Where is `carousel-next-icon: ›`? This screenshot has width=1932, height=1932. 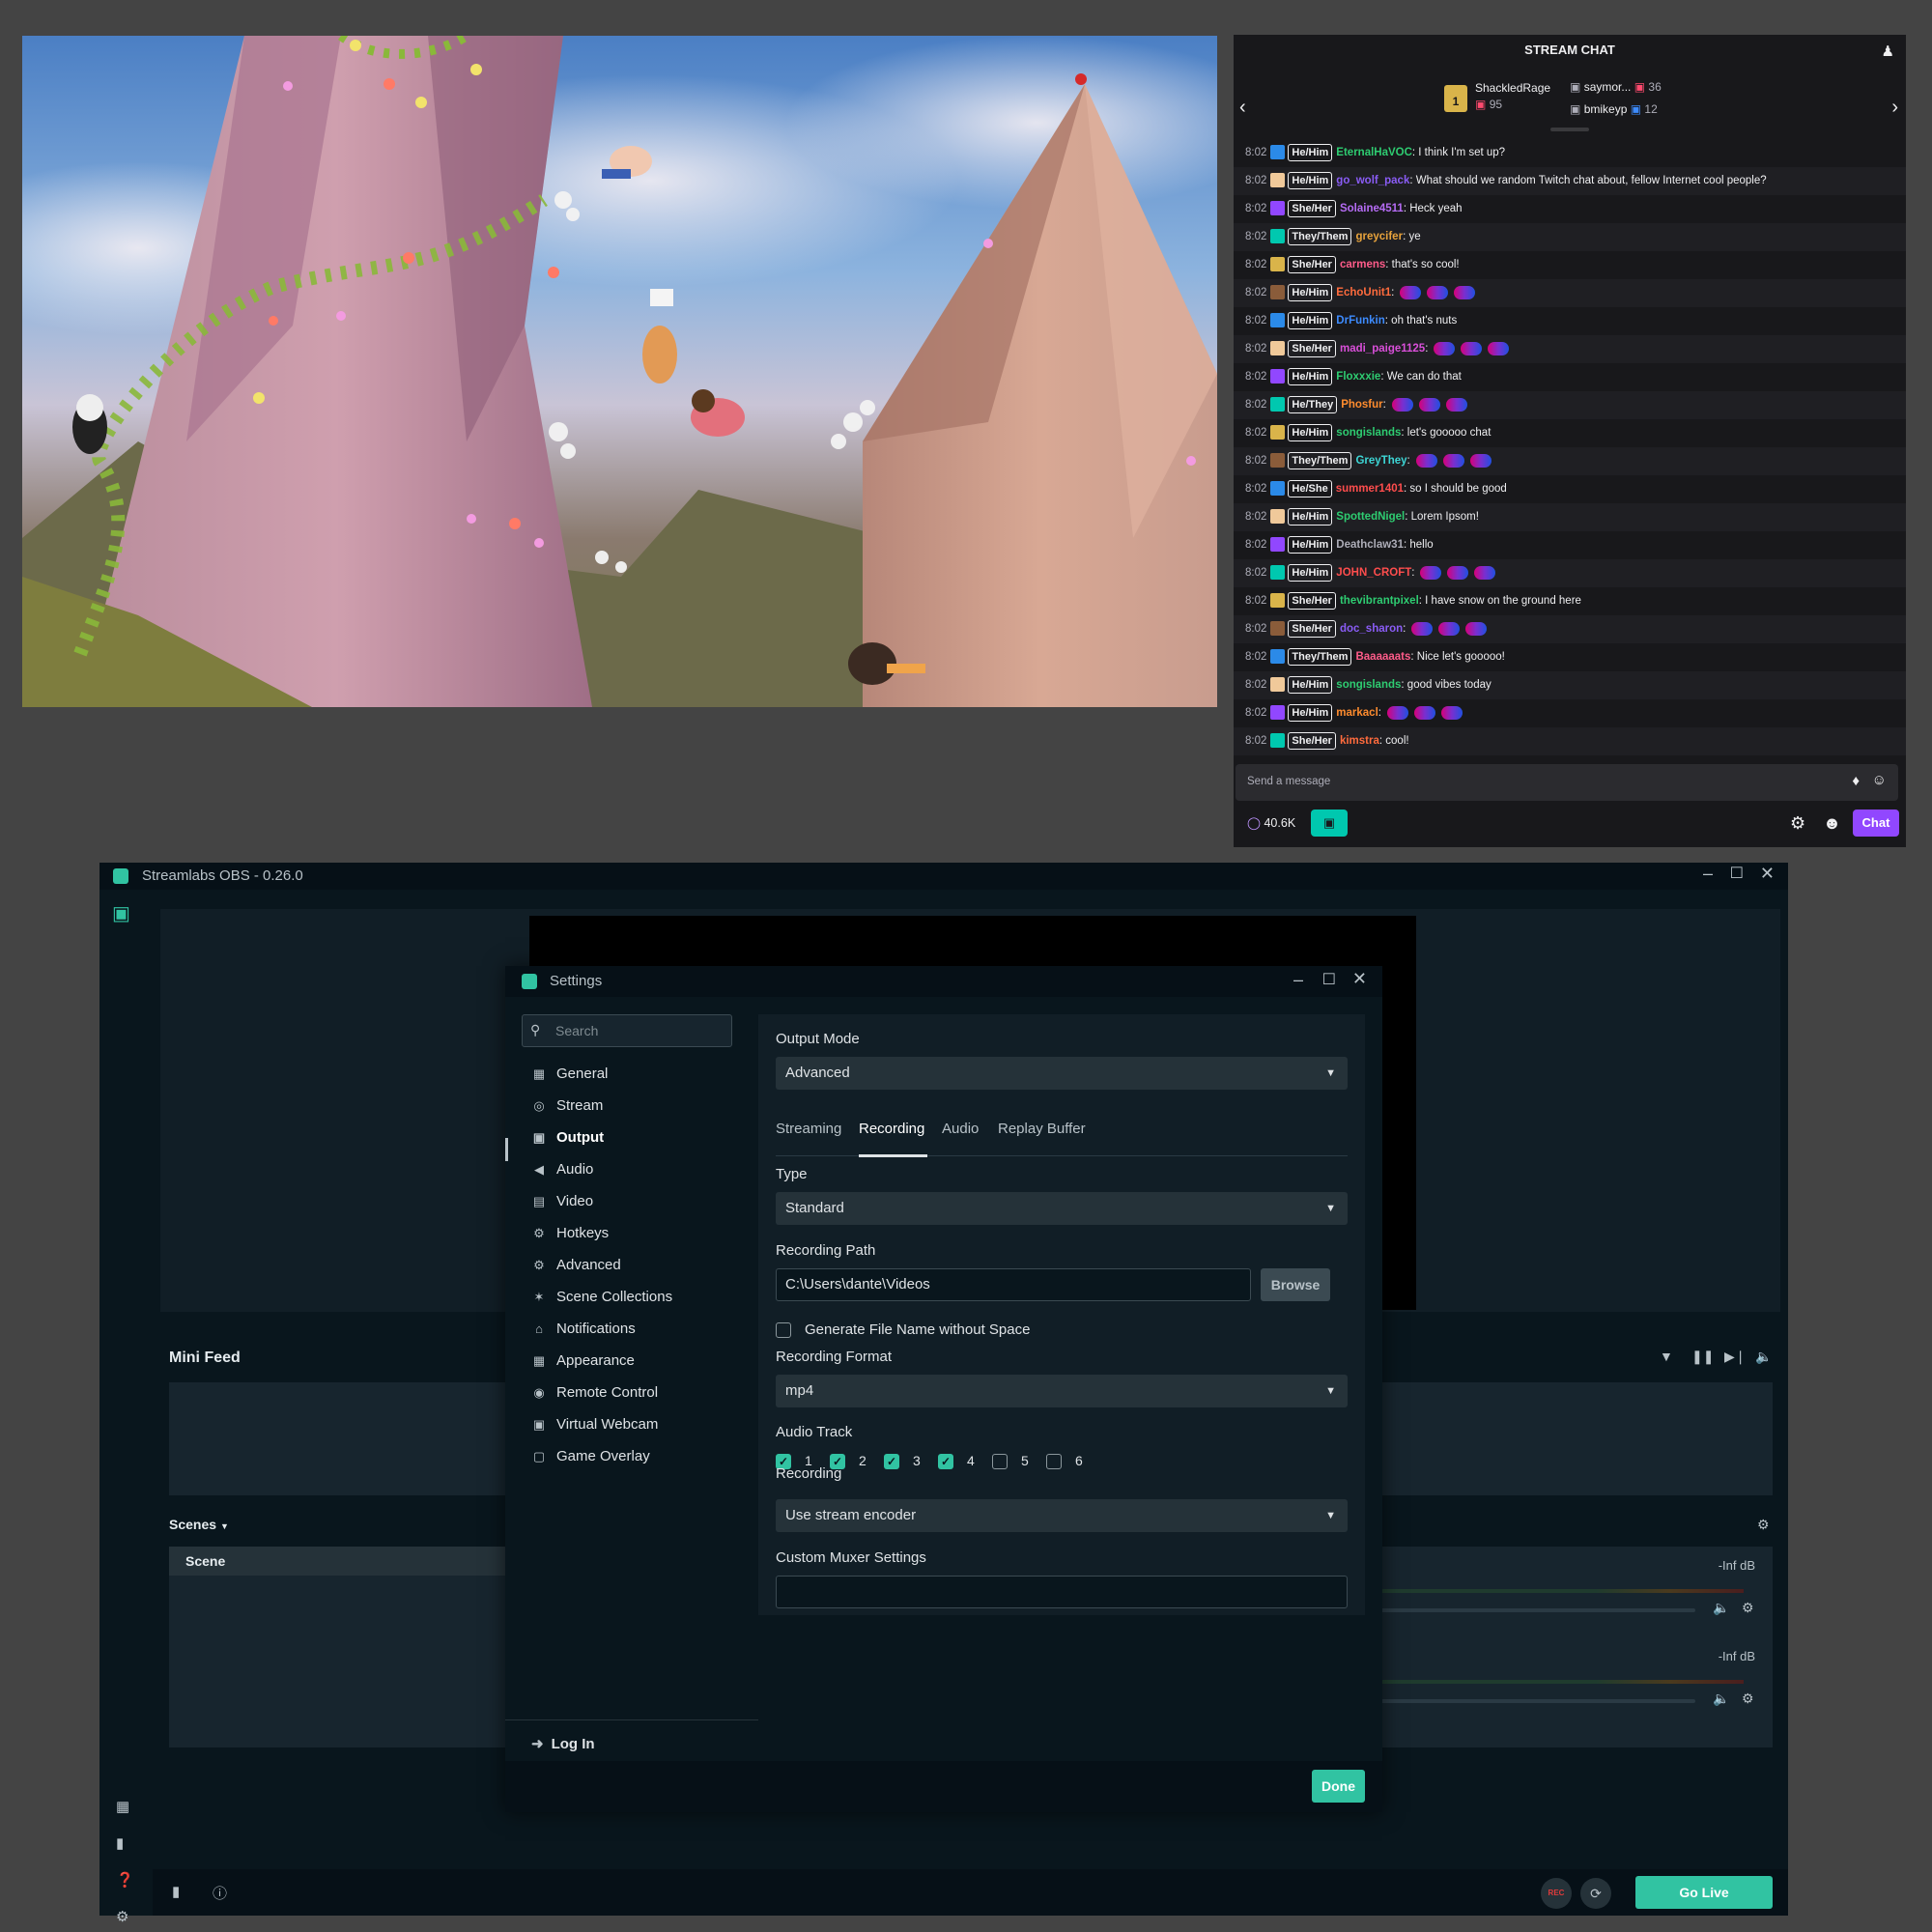
carousel-next-icon: › is located at coordinates (1894, 108).